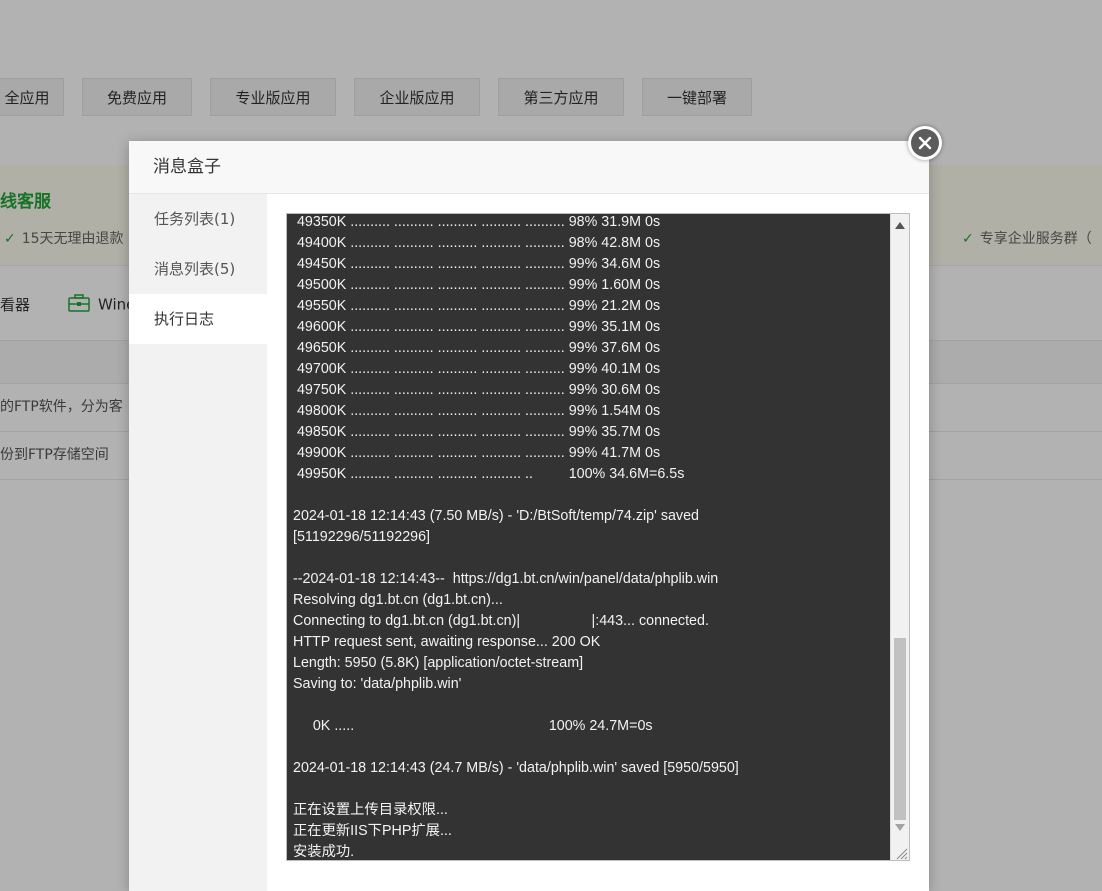  I want to click on scroll-up-arrow-icon, so click(900, 225).